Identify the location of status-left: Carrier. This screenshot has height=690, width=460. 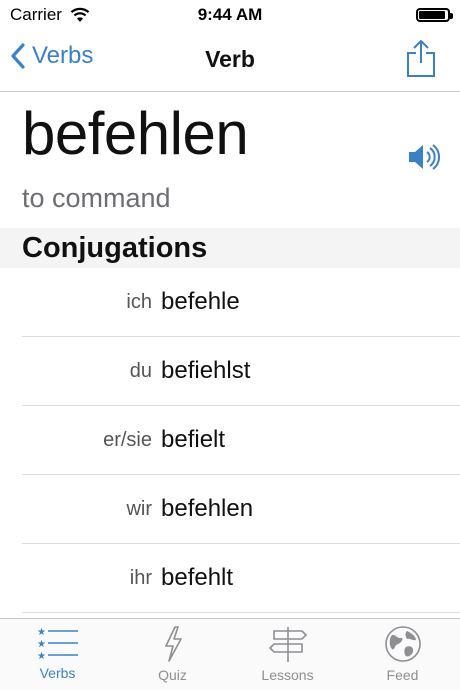
(50, 15).